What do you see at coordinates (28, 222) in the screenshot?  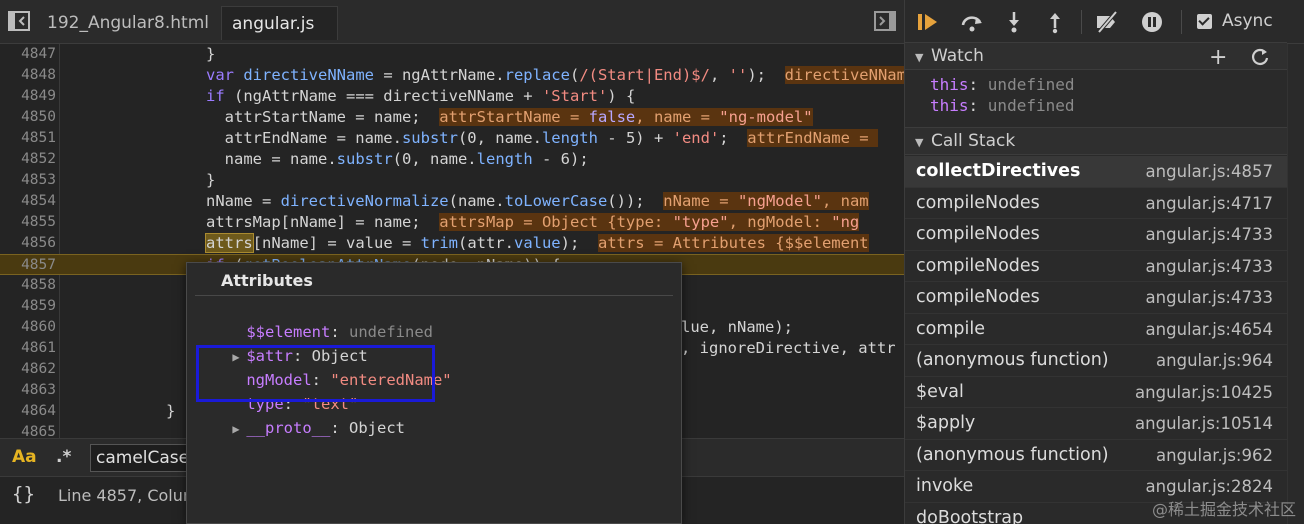 I see `line-number: 4855` at bounding box center [28, 222].